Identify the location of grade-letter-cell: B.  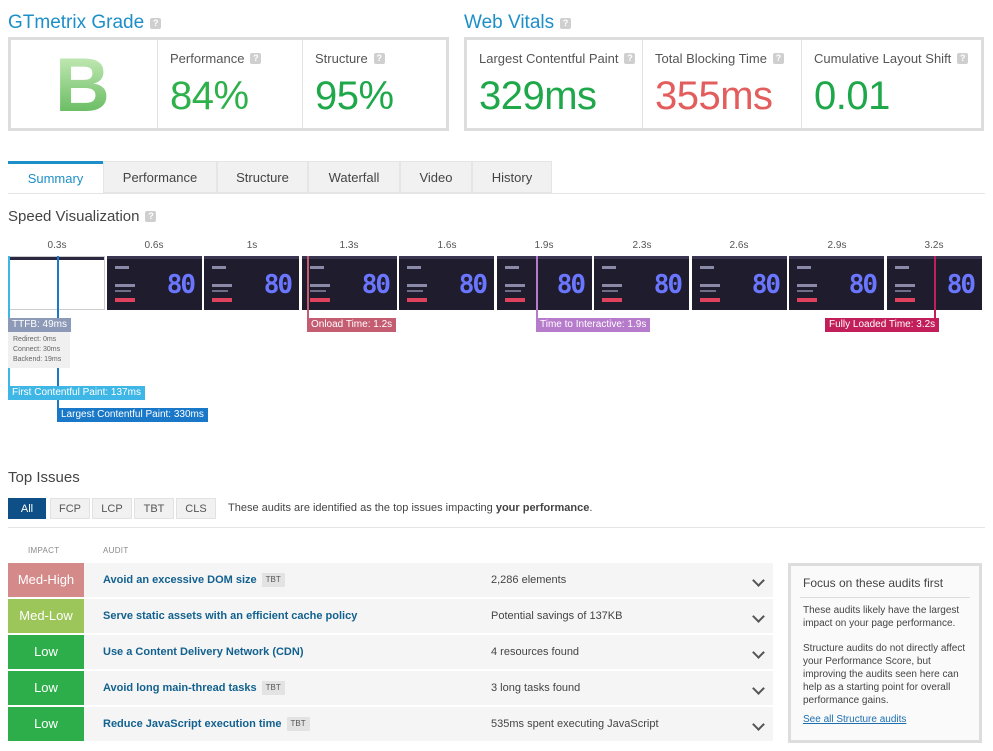
(84, 84).